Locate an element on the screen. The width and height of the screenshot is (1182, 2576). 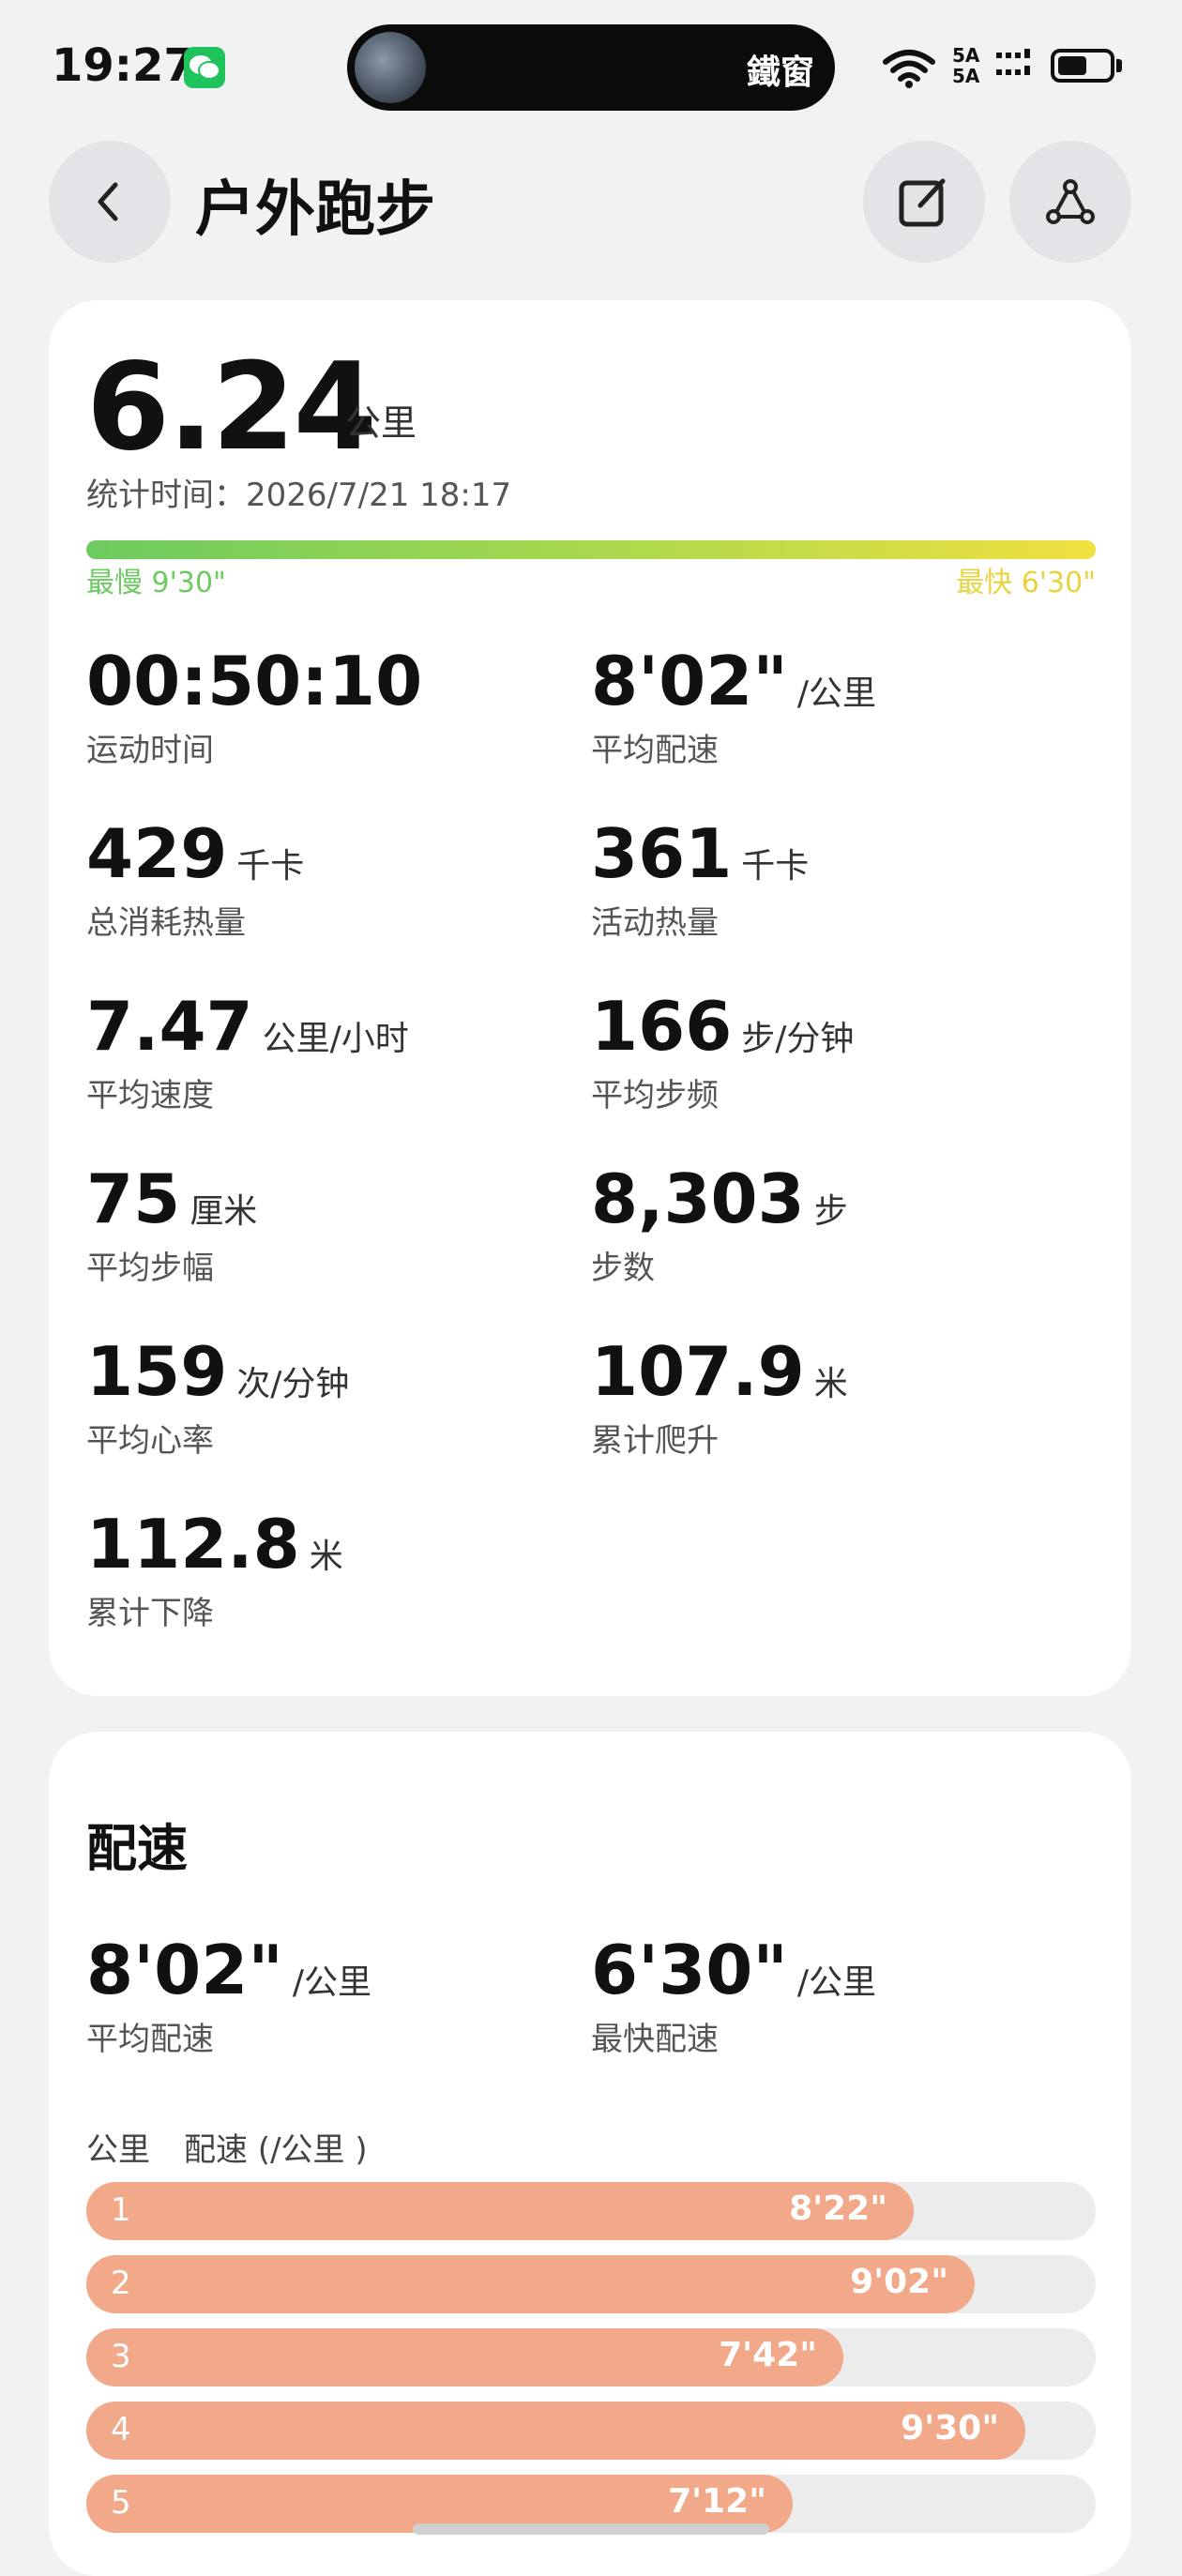
metric-avg-heart-rate: 159 次/分钟 平均心率 is located at coordinates (218, 1395).